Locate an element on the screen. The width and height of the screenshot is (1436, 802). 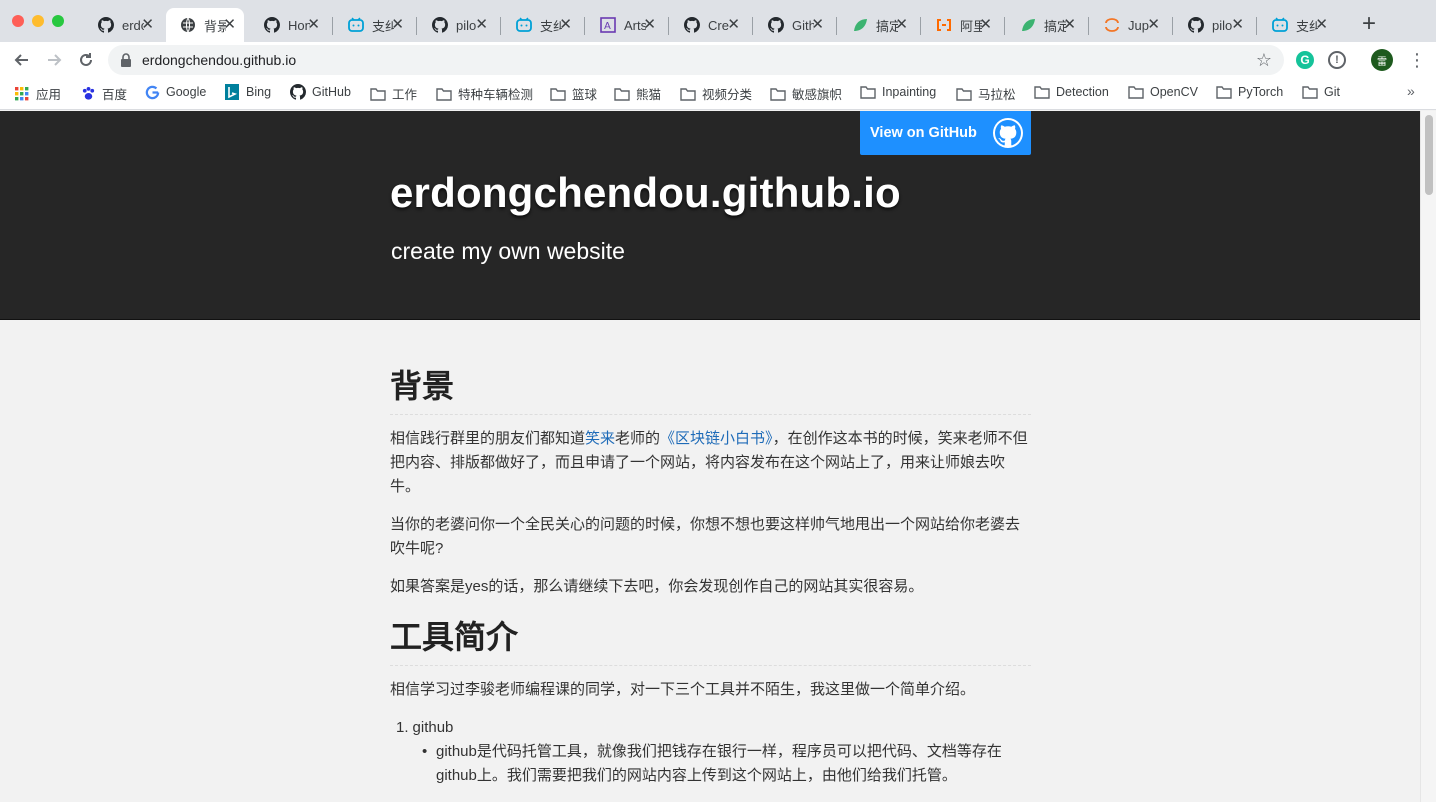
browser-tab: 阿里 ✕ is located at coordinates (961, 25).